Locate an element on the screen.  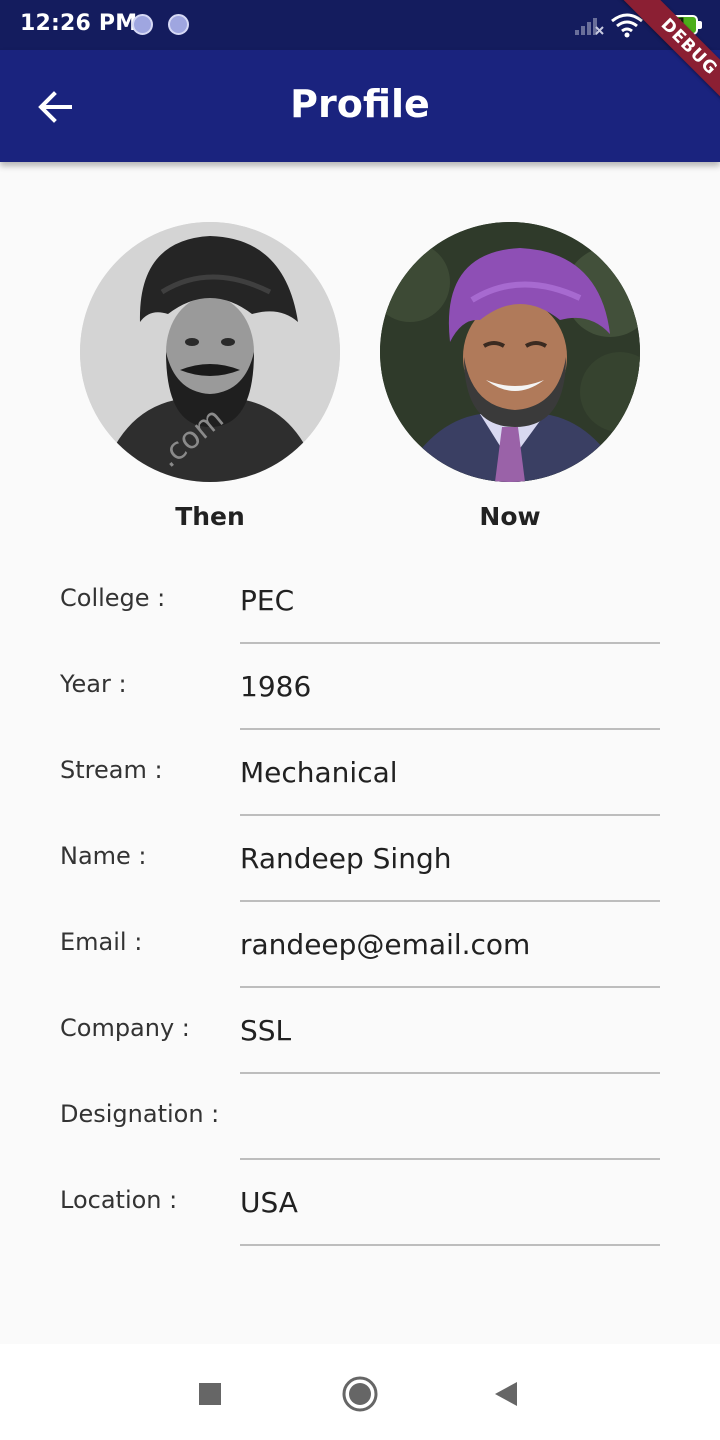
now-photo is located at coordinates (510, 352).